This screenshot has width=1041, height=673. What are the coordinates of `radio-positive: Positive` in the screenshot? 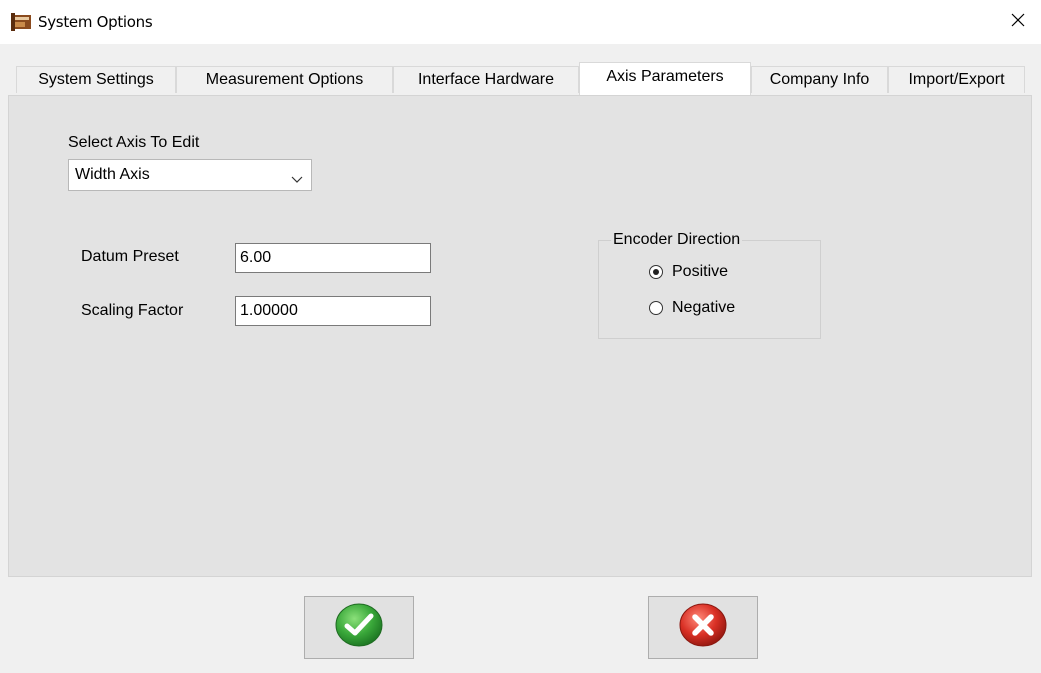 It's located at (688, 272).